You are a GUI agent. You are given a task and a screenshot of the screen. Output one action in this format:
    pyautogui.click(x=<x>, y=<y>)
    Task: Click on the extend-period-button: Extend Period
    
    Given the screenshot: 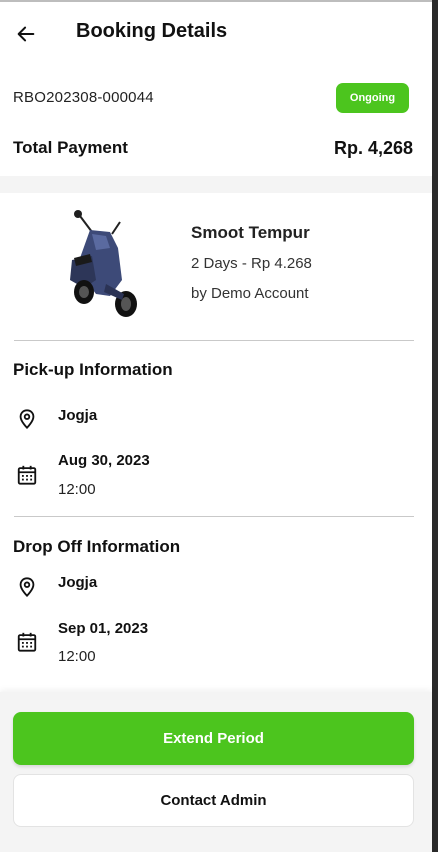 What is the action you would take?
    pyautogui.click(x=213, y=738)
    